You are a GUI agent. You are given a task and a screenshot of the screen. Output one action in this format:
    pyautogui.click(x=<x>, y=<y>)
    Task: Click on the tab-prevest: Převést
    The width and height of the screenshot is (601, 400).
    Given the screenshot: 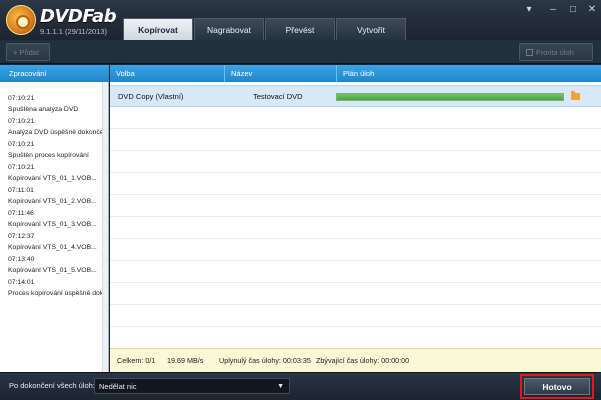 What is the action you would take?
    pyautogui.click(x=300, y=29)
    